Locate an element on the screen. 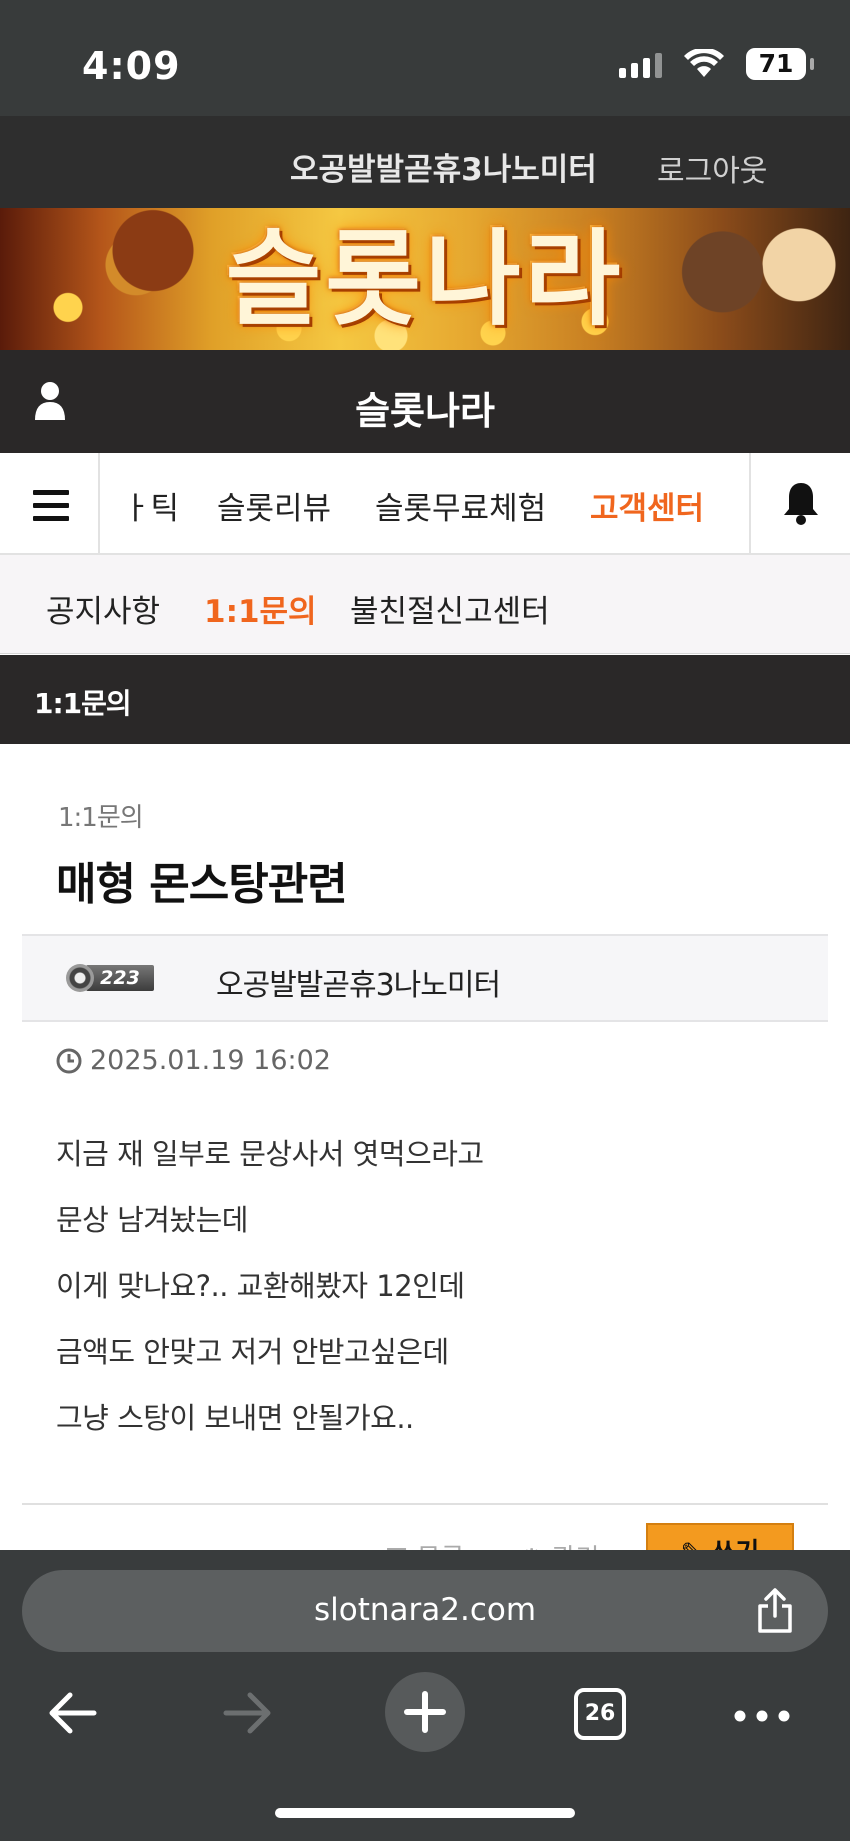  manage-button: ⚙ 관리 is located at coordinates (559, 1544).